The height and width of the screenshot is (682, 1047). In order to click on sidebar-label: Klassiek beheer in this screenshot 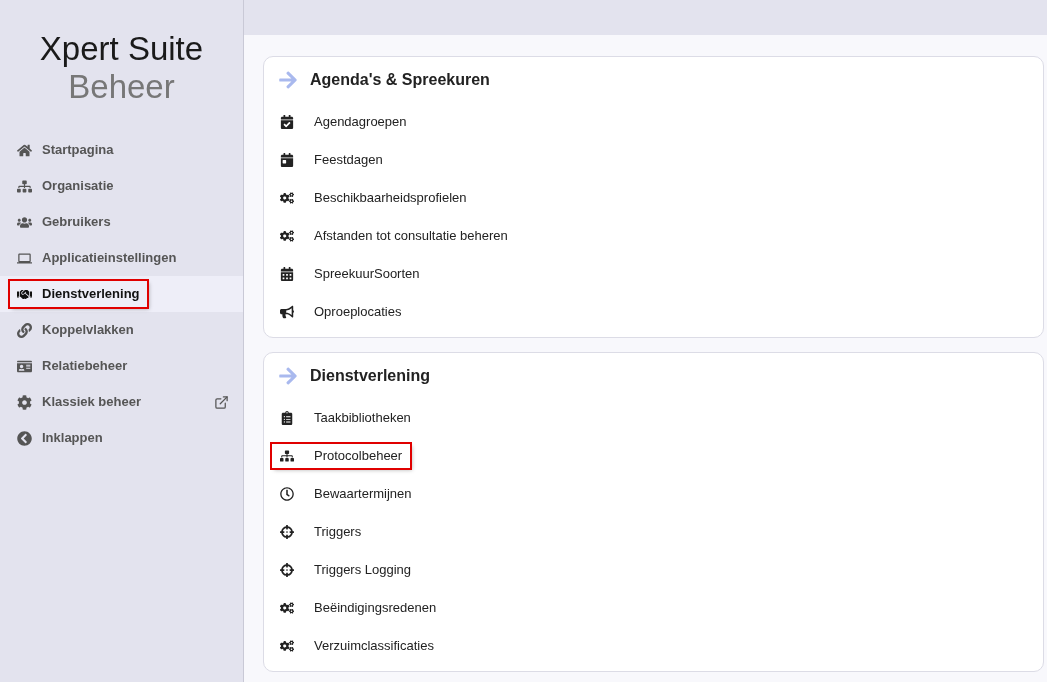, I will do `click(91, 402)`.